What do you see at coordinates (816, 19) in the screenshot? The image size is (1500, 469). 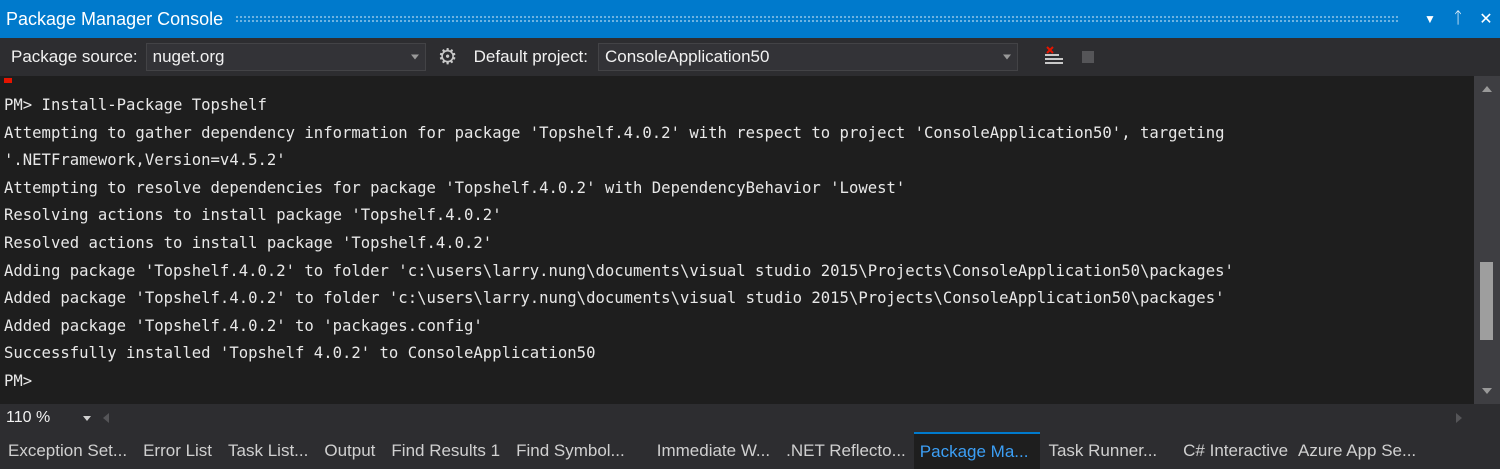 I see `titlebar-grip` at bounding box center [816, 19].